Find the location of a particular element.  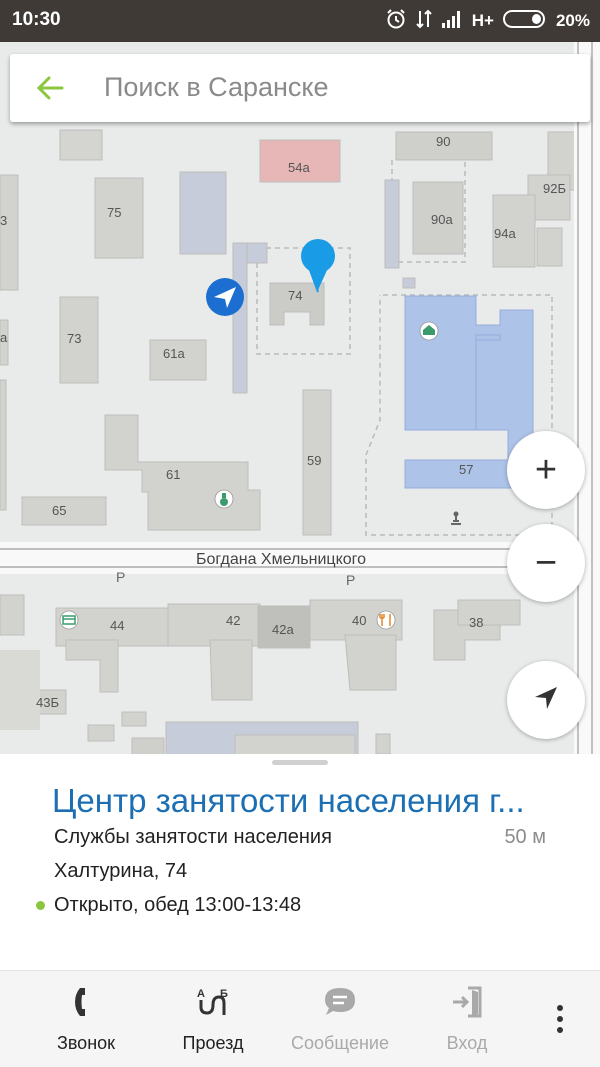

zoom-in-button: + is located at coordinates (546, 470).